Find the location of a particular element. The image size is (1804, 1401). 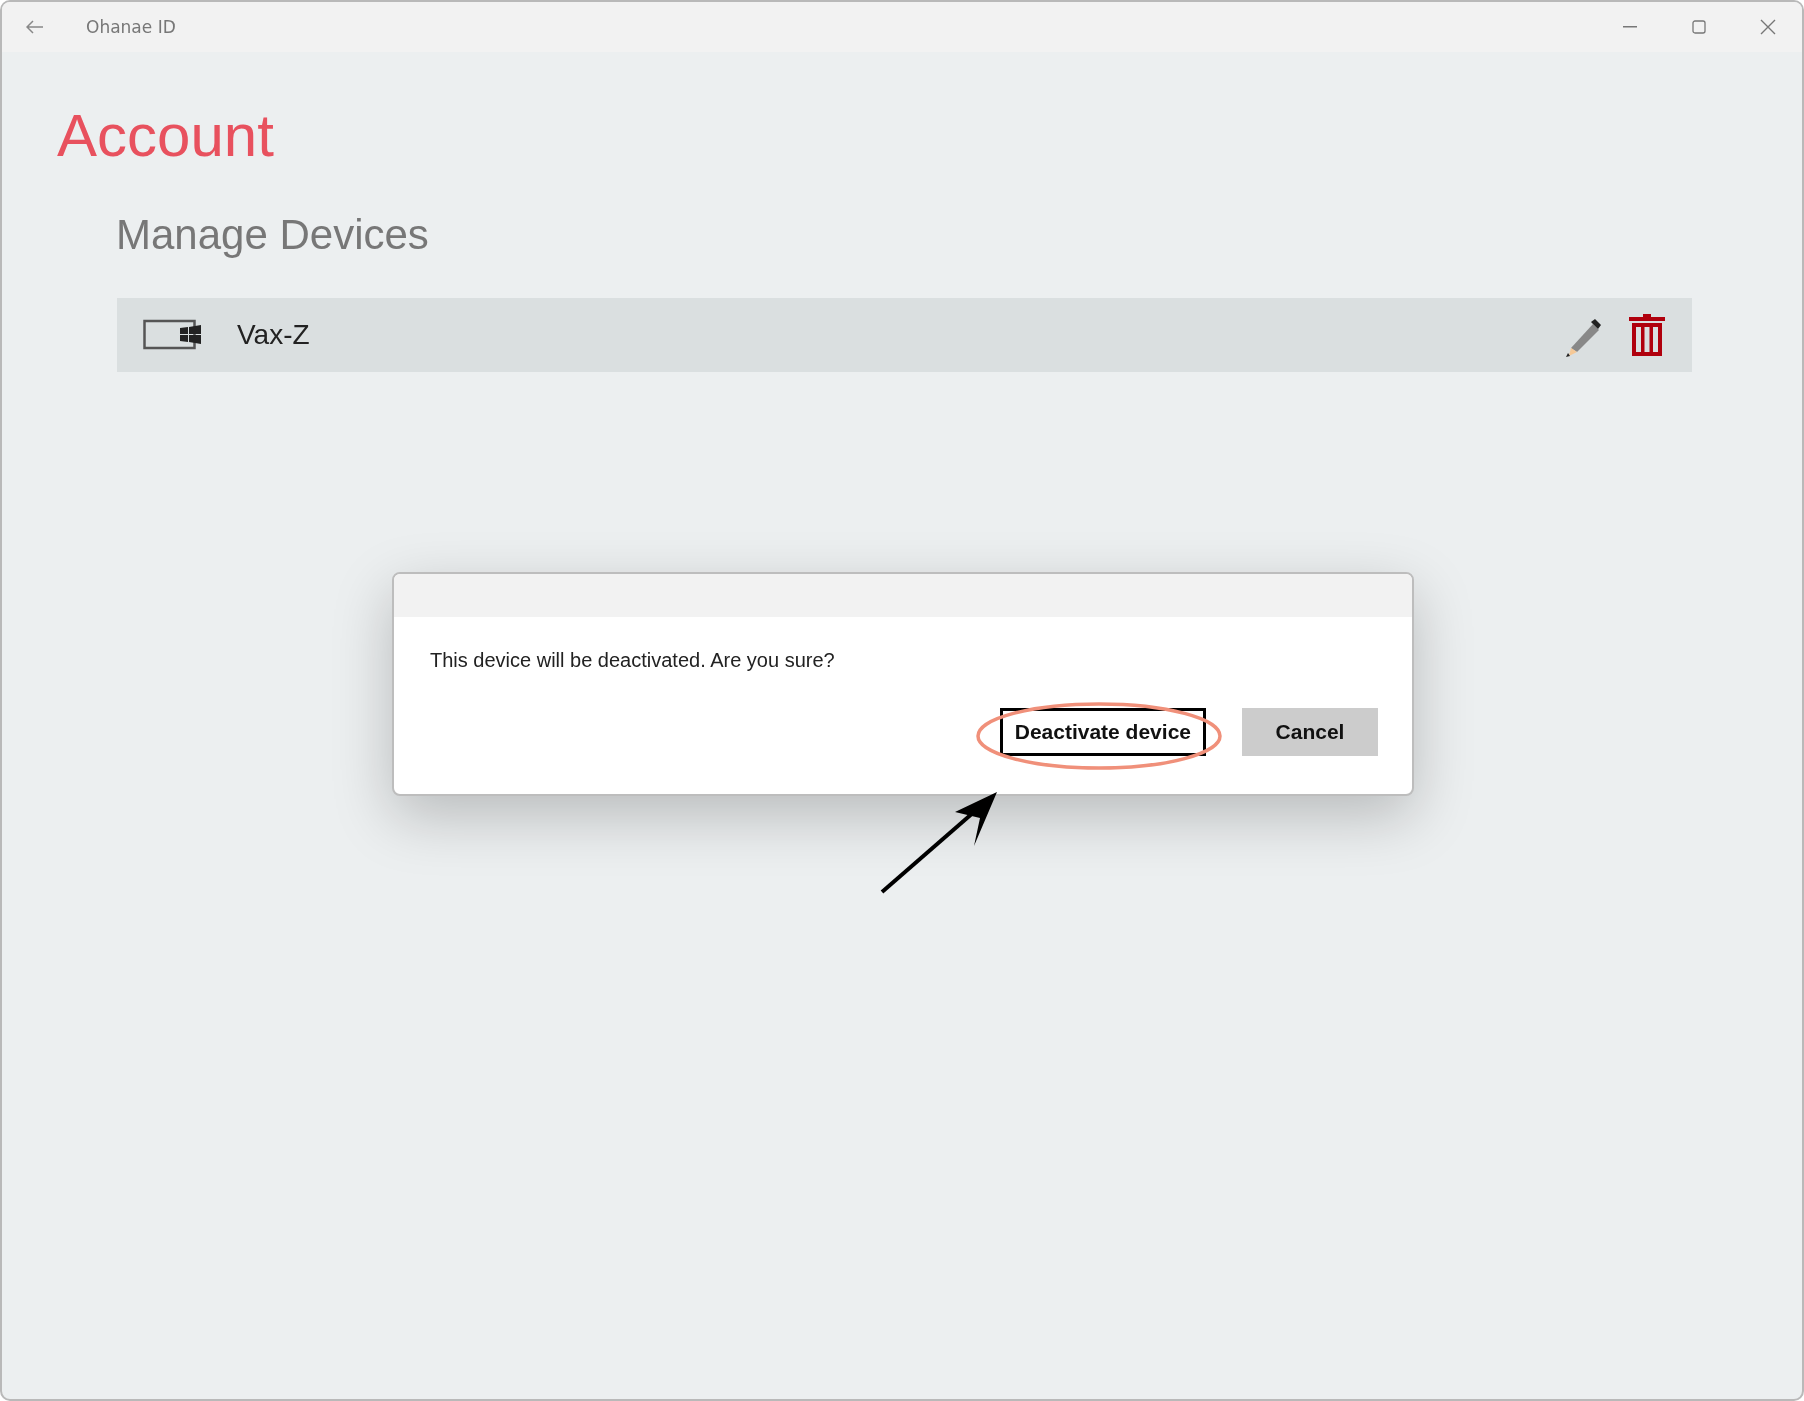

minimize-icon is located at coordinates (1629, 27).